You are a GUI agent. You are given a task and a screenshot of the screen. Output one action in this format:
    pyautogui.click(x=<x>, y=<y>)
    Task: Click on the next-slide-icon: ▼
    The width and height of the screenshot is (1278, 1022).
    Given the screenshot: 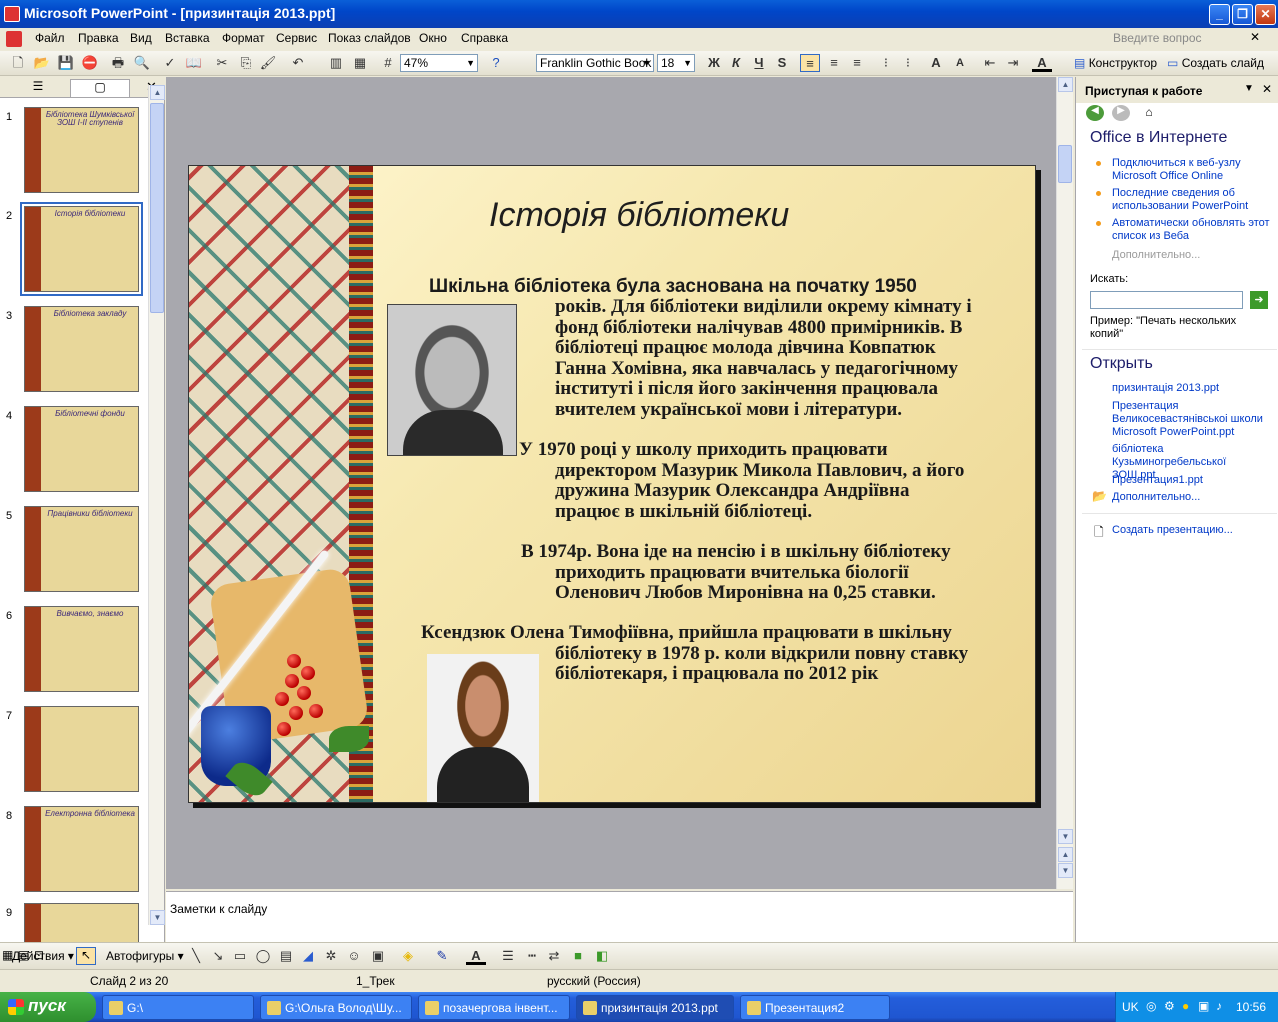 What is the action you would take?
    pyautogui.click(x=1065, y=870)
    